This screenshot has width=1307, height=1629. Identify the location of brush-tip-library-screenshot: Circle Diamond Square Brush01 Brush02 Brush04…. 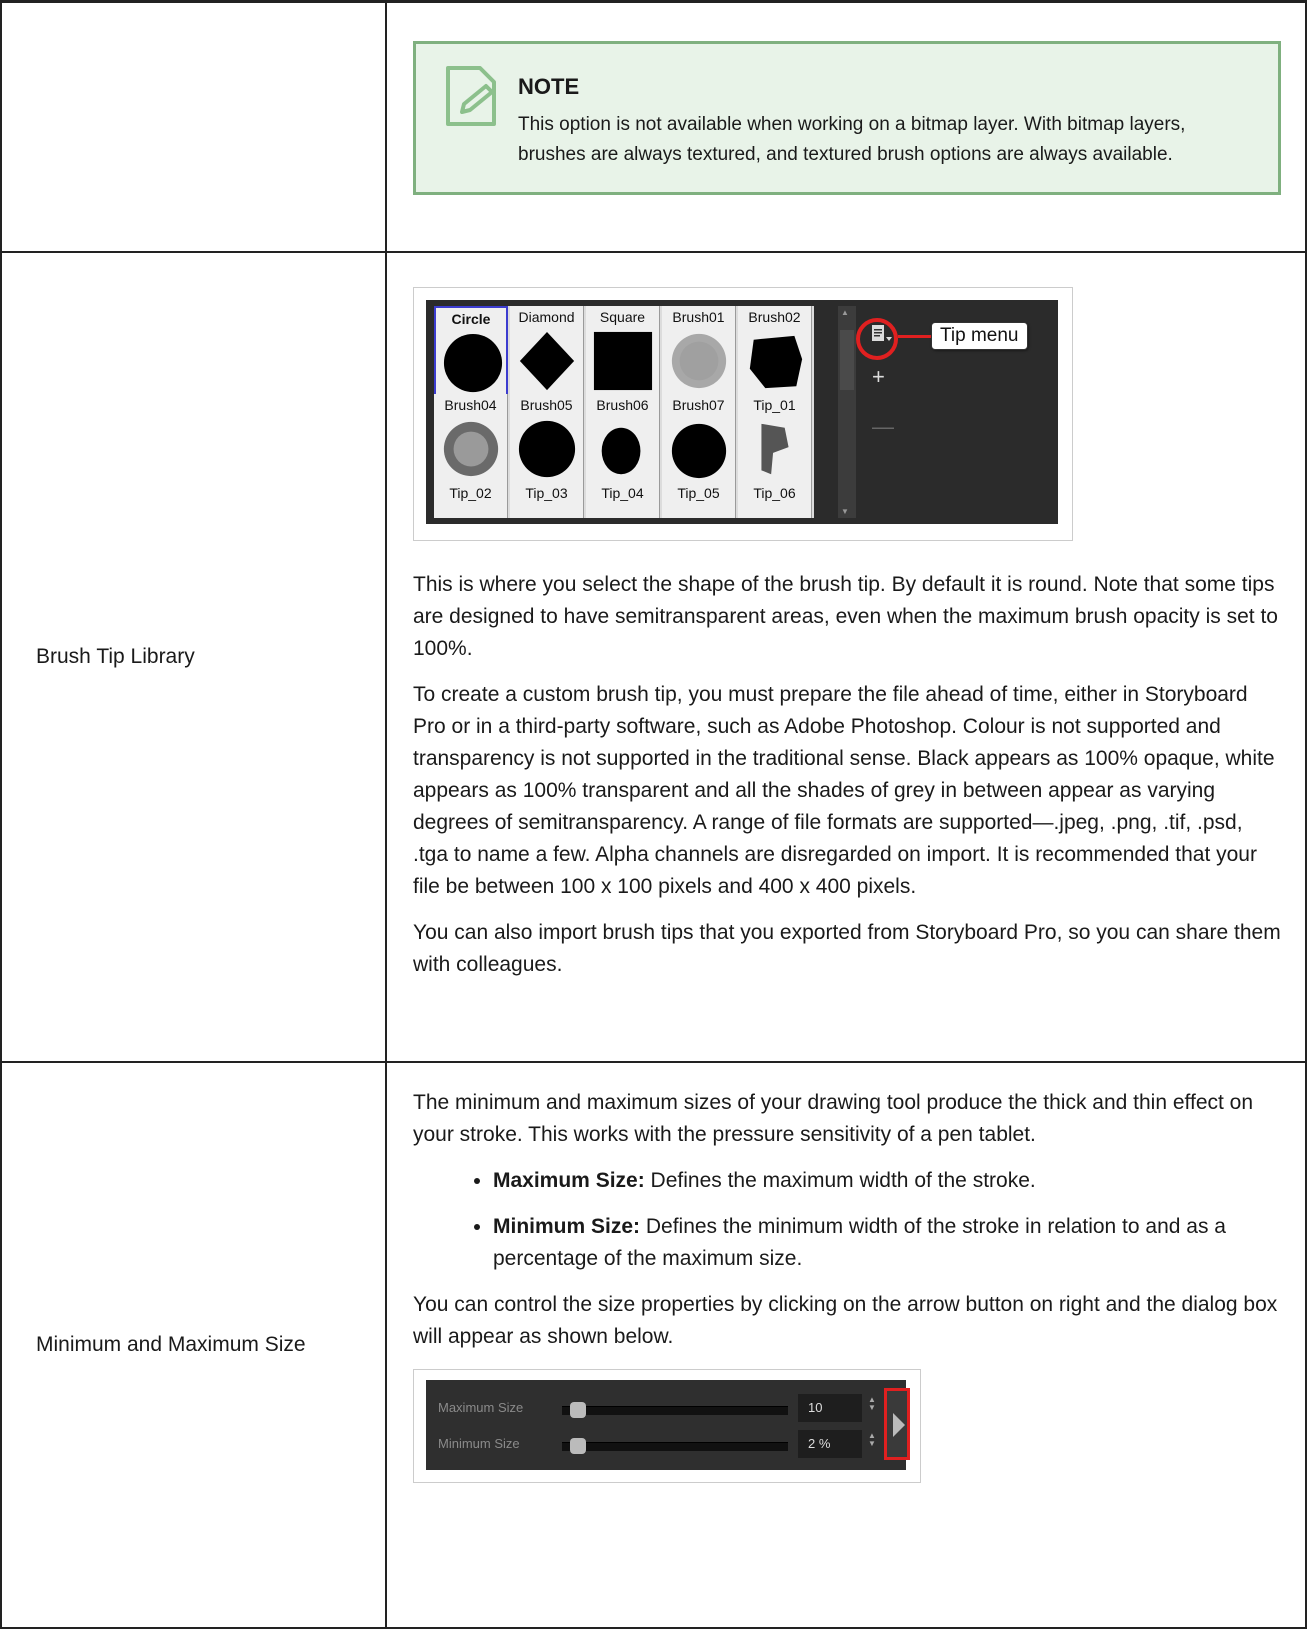
(743, 413).